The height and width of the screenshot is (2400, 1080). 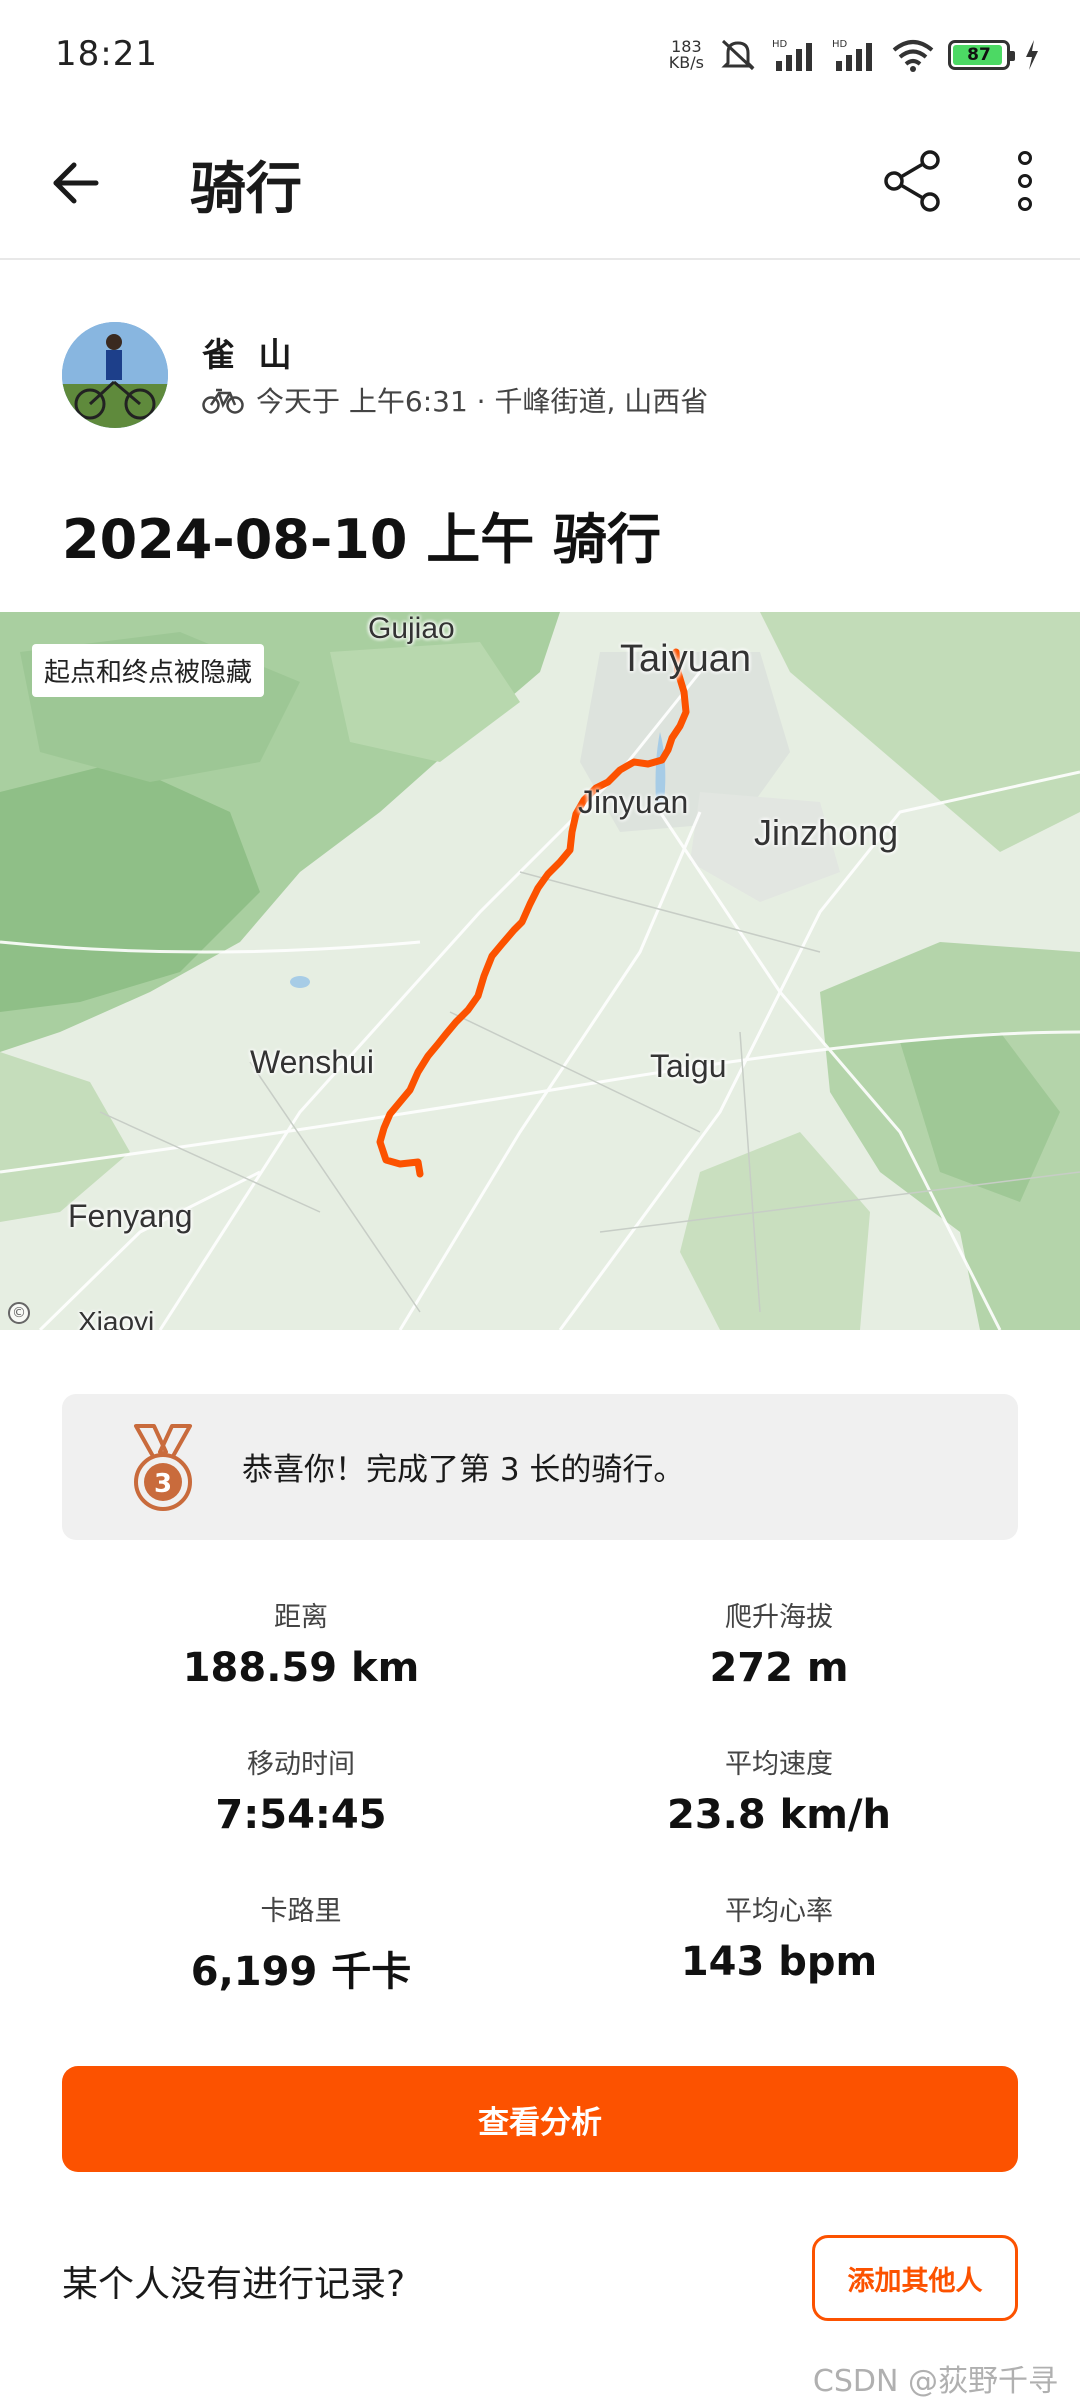 I want to click on athlete-name: 雀 山, so click(x=250, y=352).